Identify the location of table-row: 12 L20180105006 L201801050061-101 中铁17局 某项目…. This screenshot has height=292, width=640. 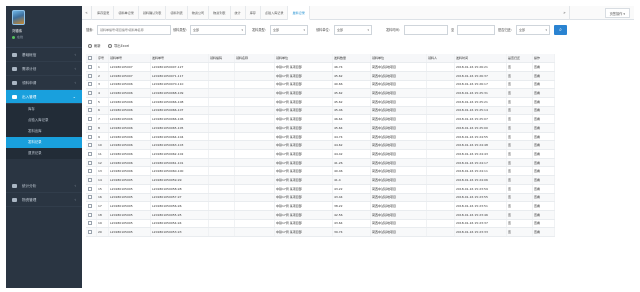
(320, 163).